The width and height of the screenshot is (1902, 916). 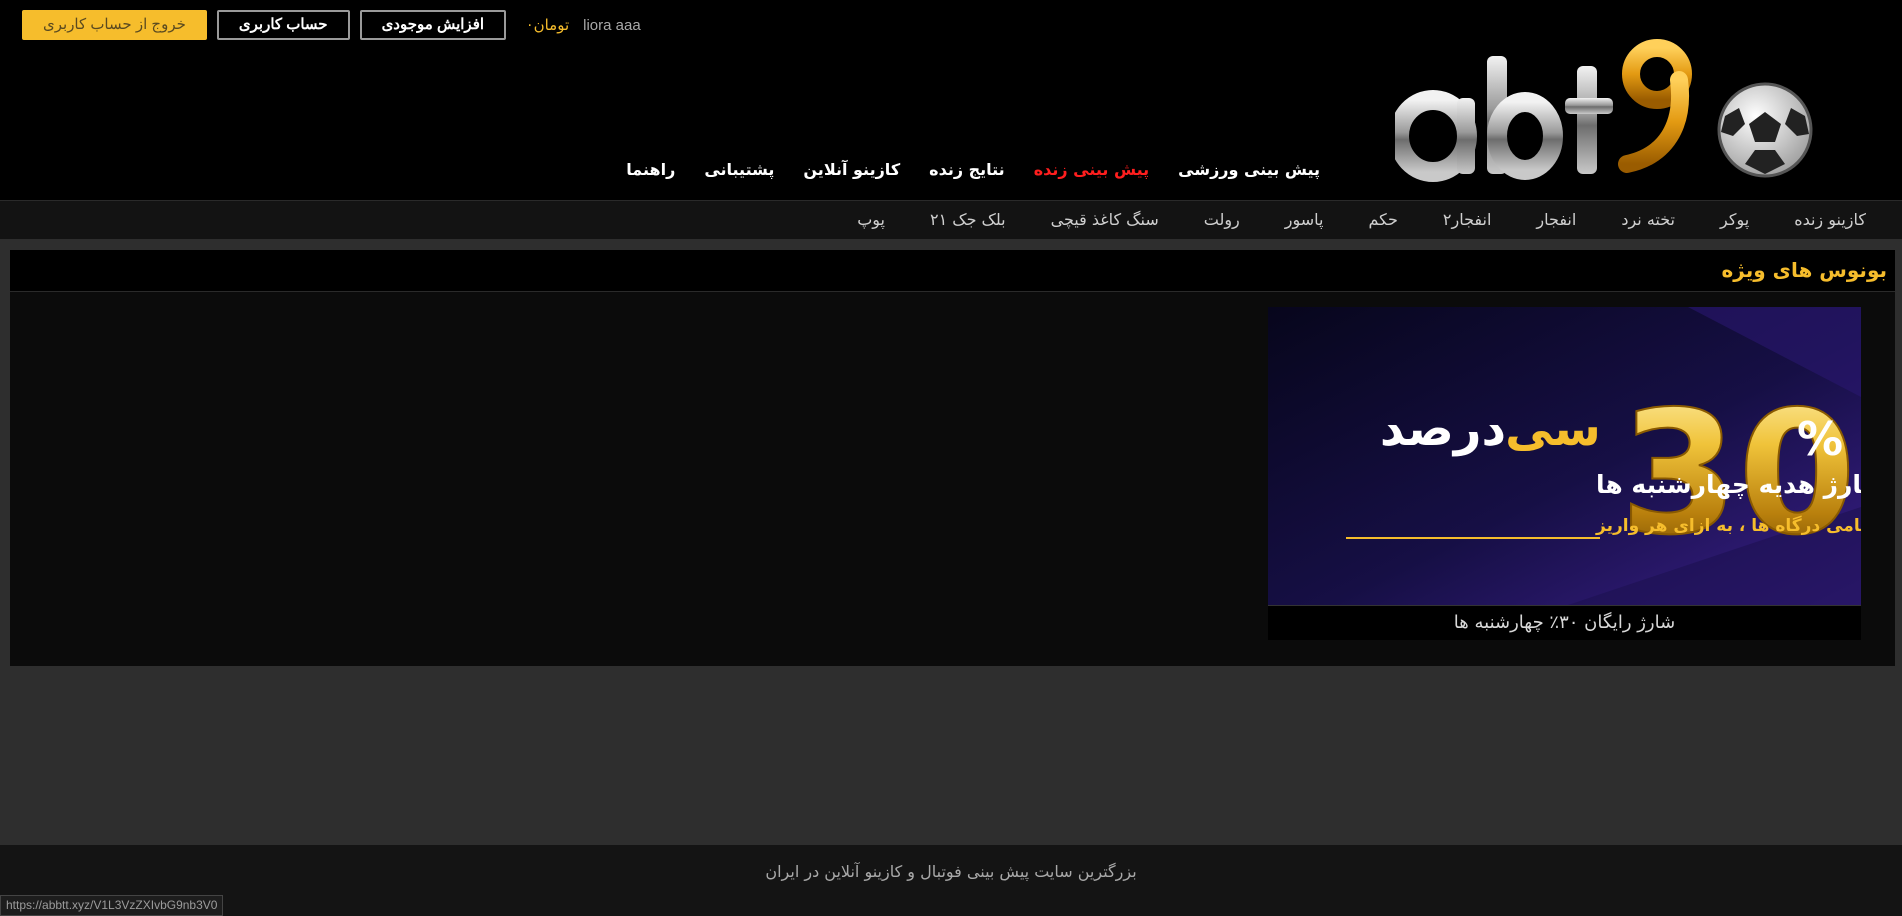 What do you see at coordinates (1648, 219) in the screenshot?
I see `games-nav-backgammon: تخته نرد` at bounding box center [1648, 219].